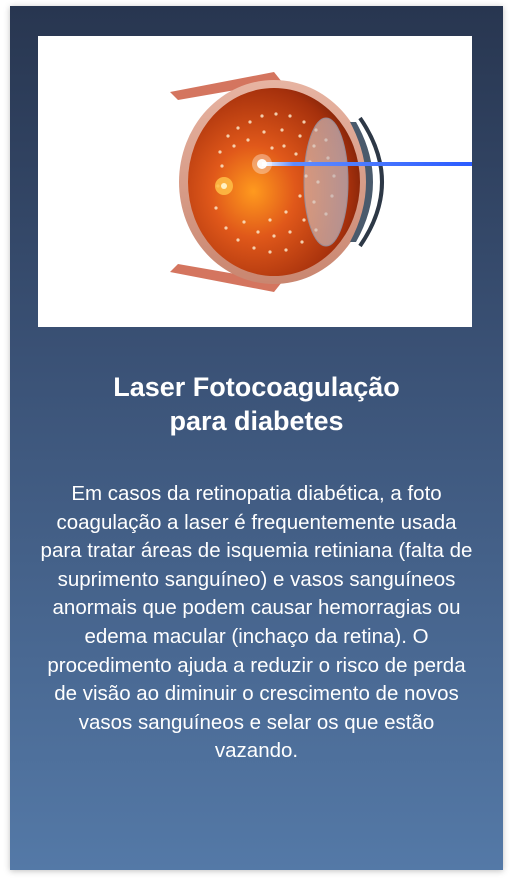 The width and height of the screenshot is (513, 883). Describe the element at coordinates (224, 186) in the screenshot. I see `fovea-shape` at that location.